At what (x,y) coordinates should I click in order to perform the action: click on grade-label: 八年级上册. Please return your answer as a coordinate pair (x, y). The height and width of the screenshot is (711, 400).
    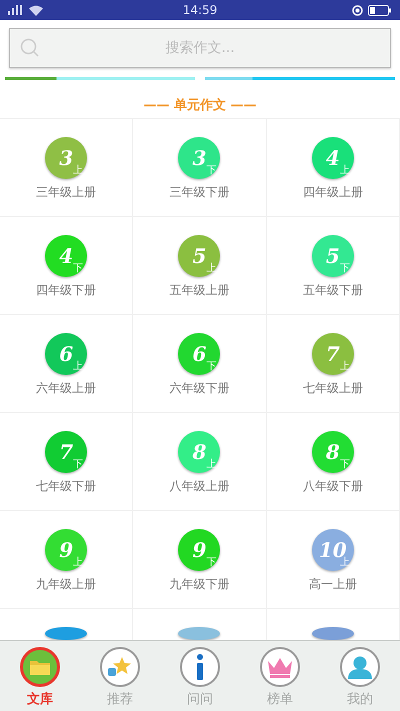
    Looking at the image, I should click on (199, 486).